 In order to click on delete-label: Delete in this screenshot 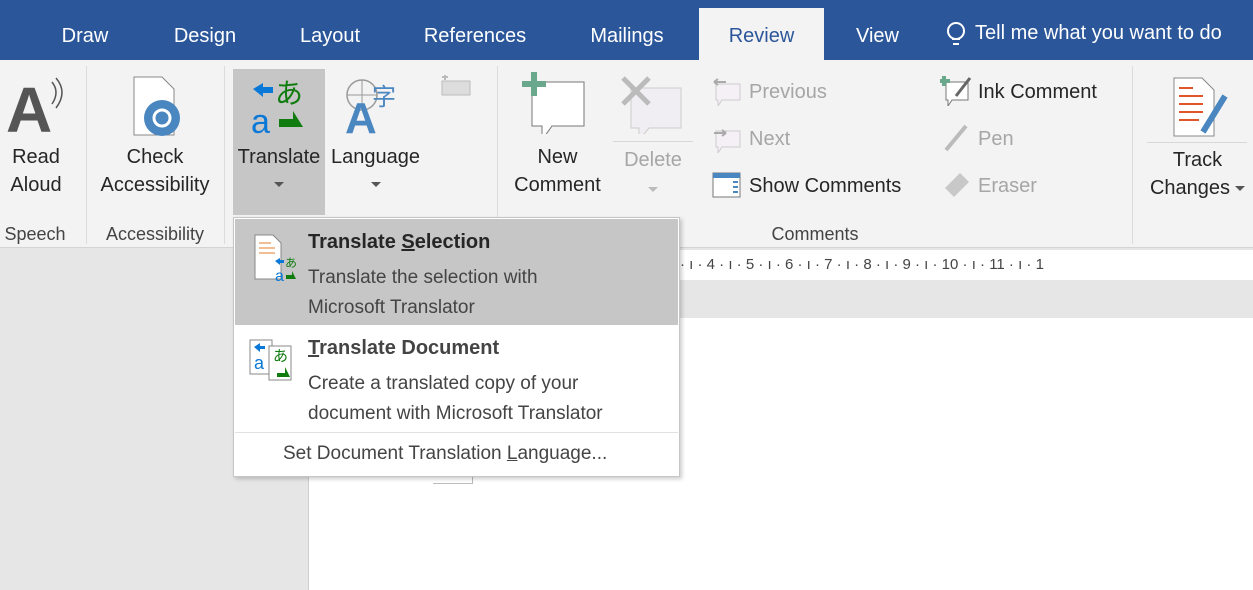, I will do `click(653, 160)`.